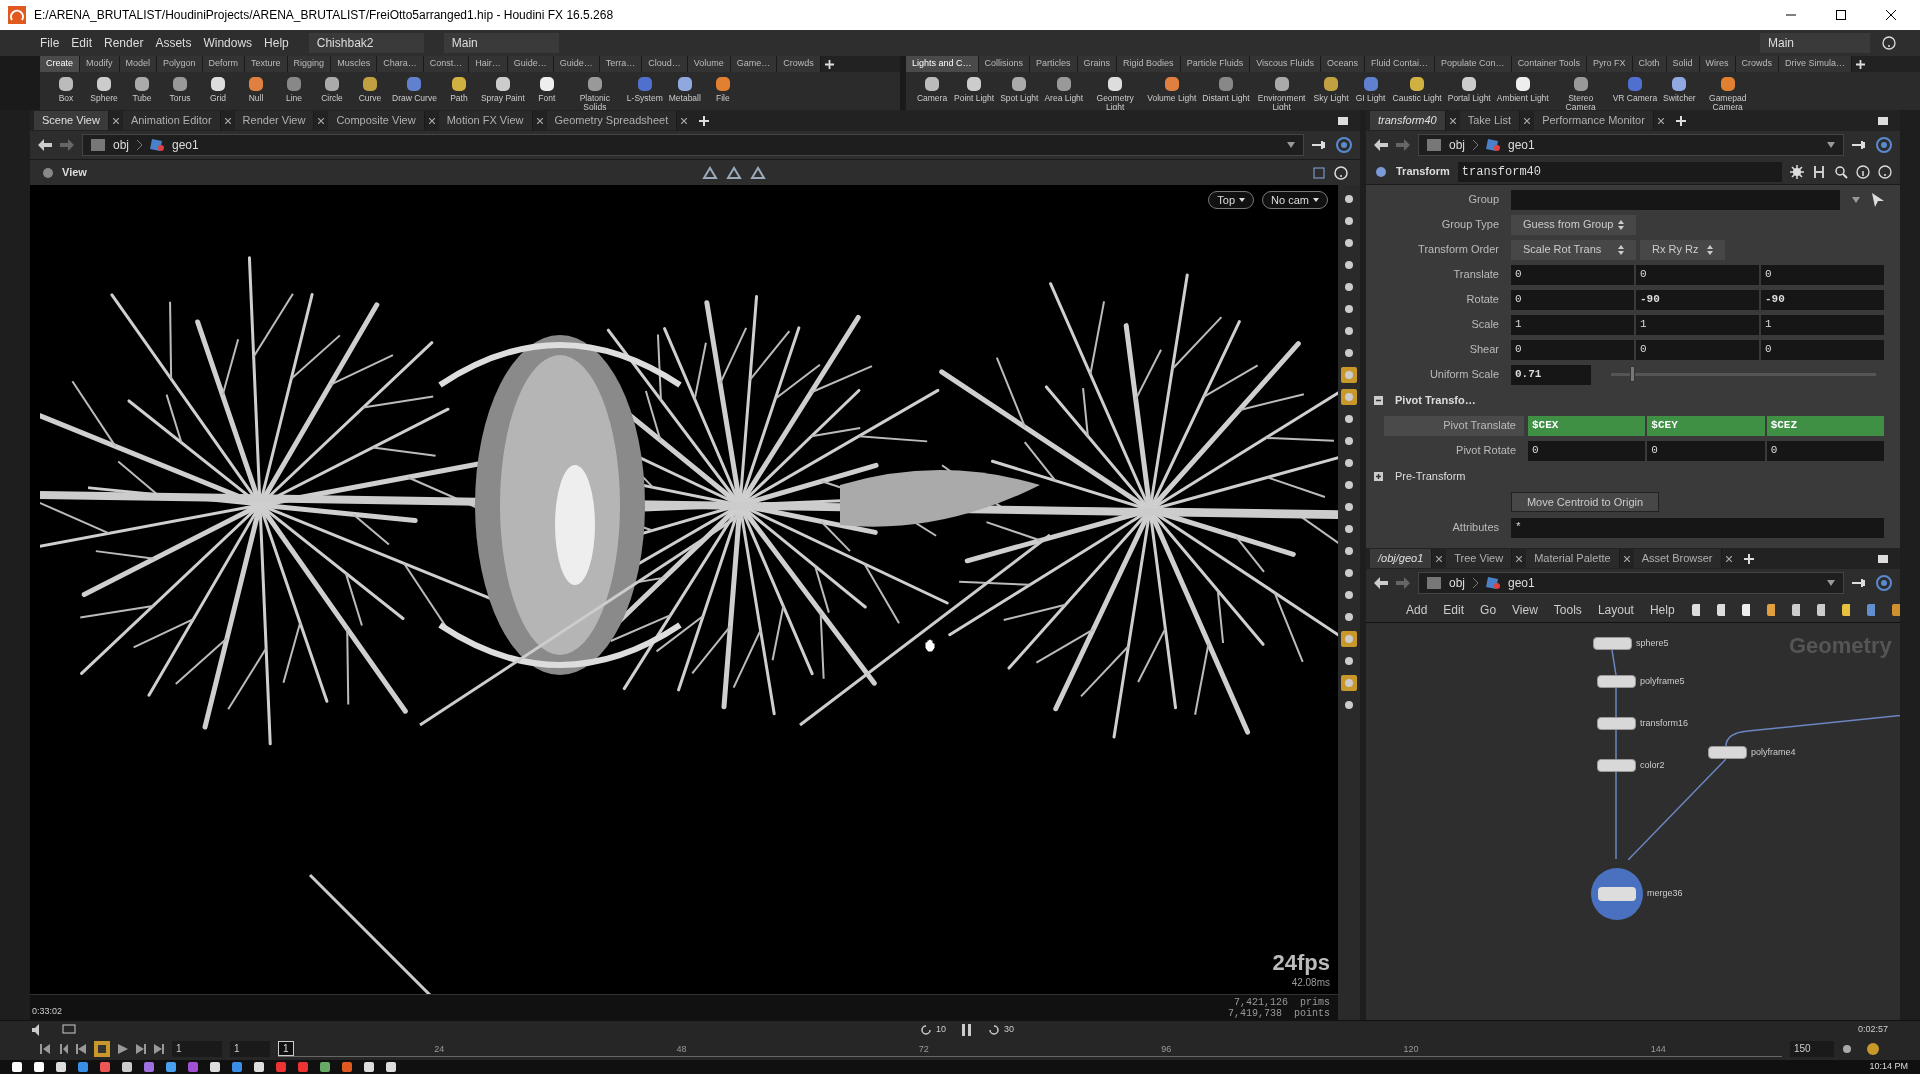  I want to click on forward-icon, so click(994, 1030).